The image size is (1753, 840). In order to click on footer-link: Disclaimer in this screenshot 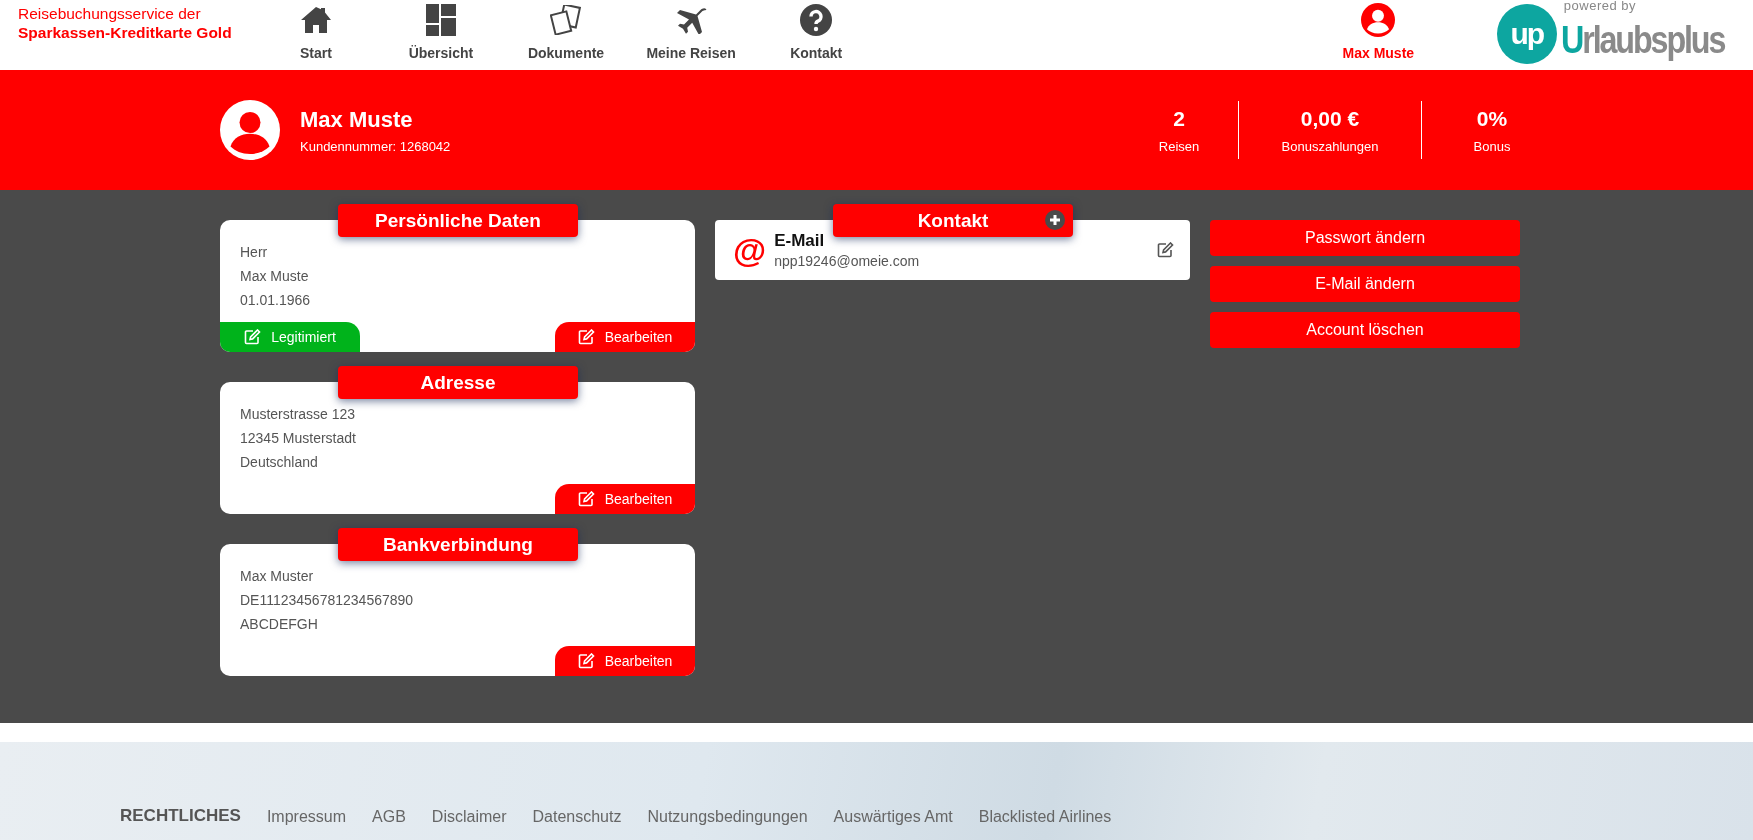, I will do `click(469, 817)`.